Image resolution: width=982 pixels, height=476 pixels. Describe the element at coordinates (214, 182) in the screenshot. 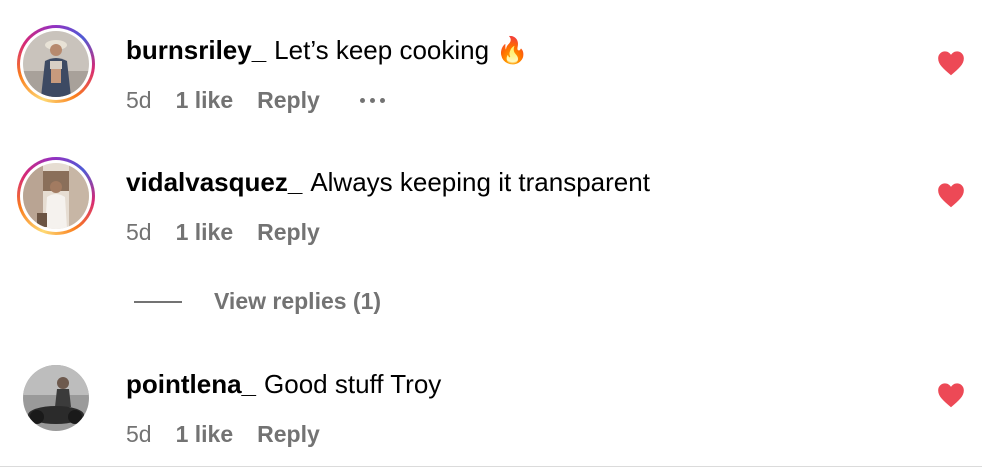

I see `comment-username: vidalvasquez_` at that location.